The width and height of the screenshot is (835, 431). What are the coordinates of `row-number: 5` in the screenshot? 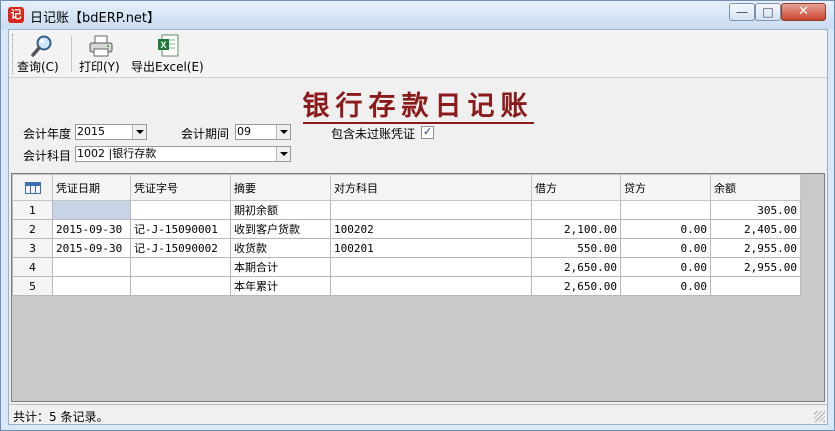 It's located at (32, 286).